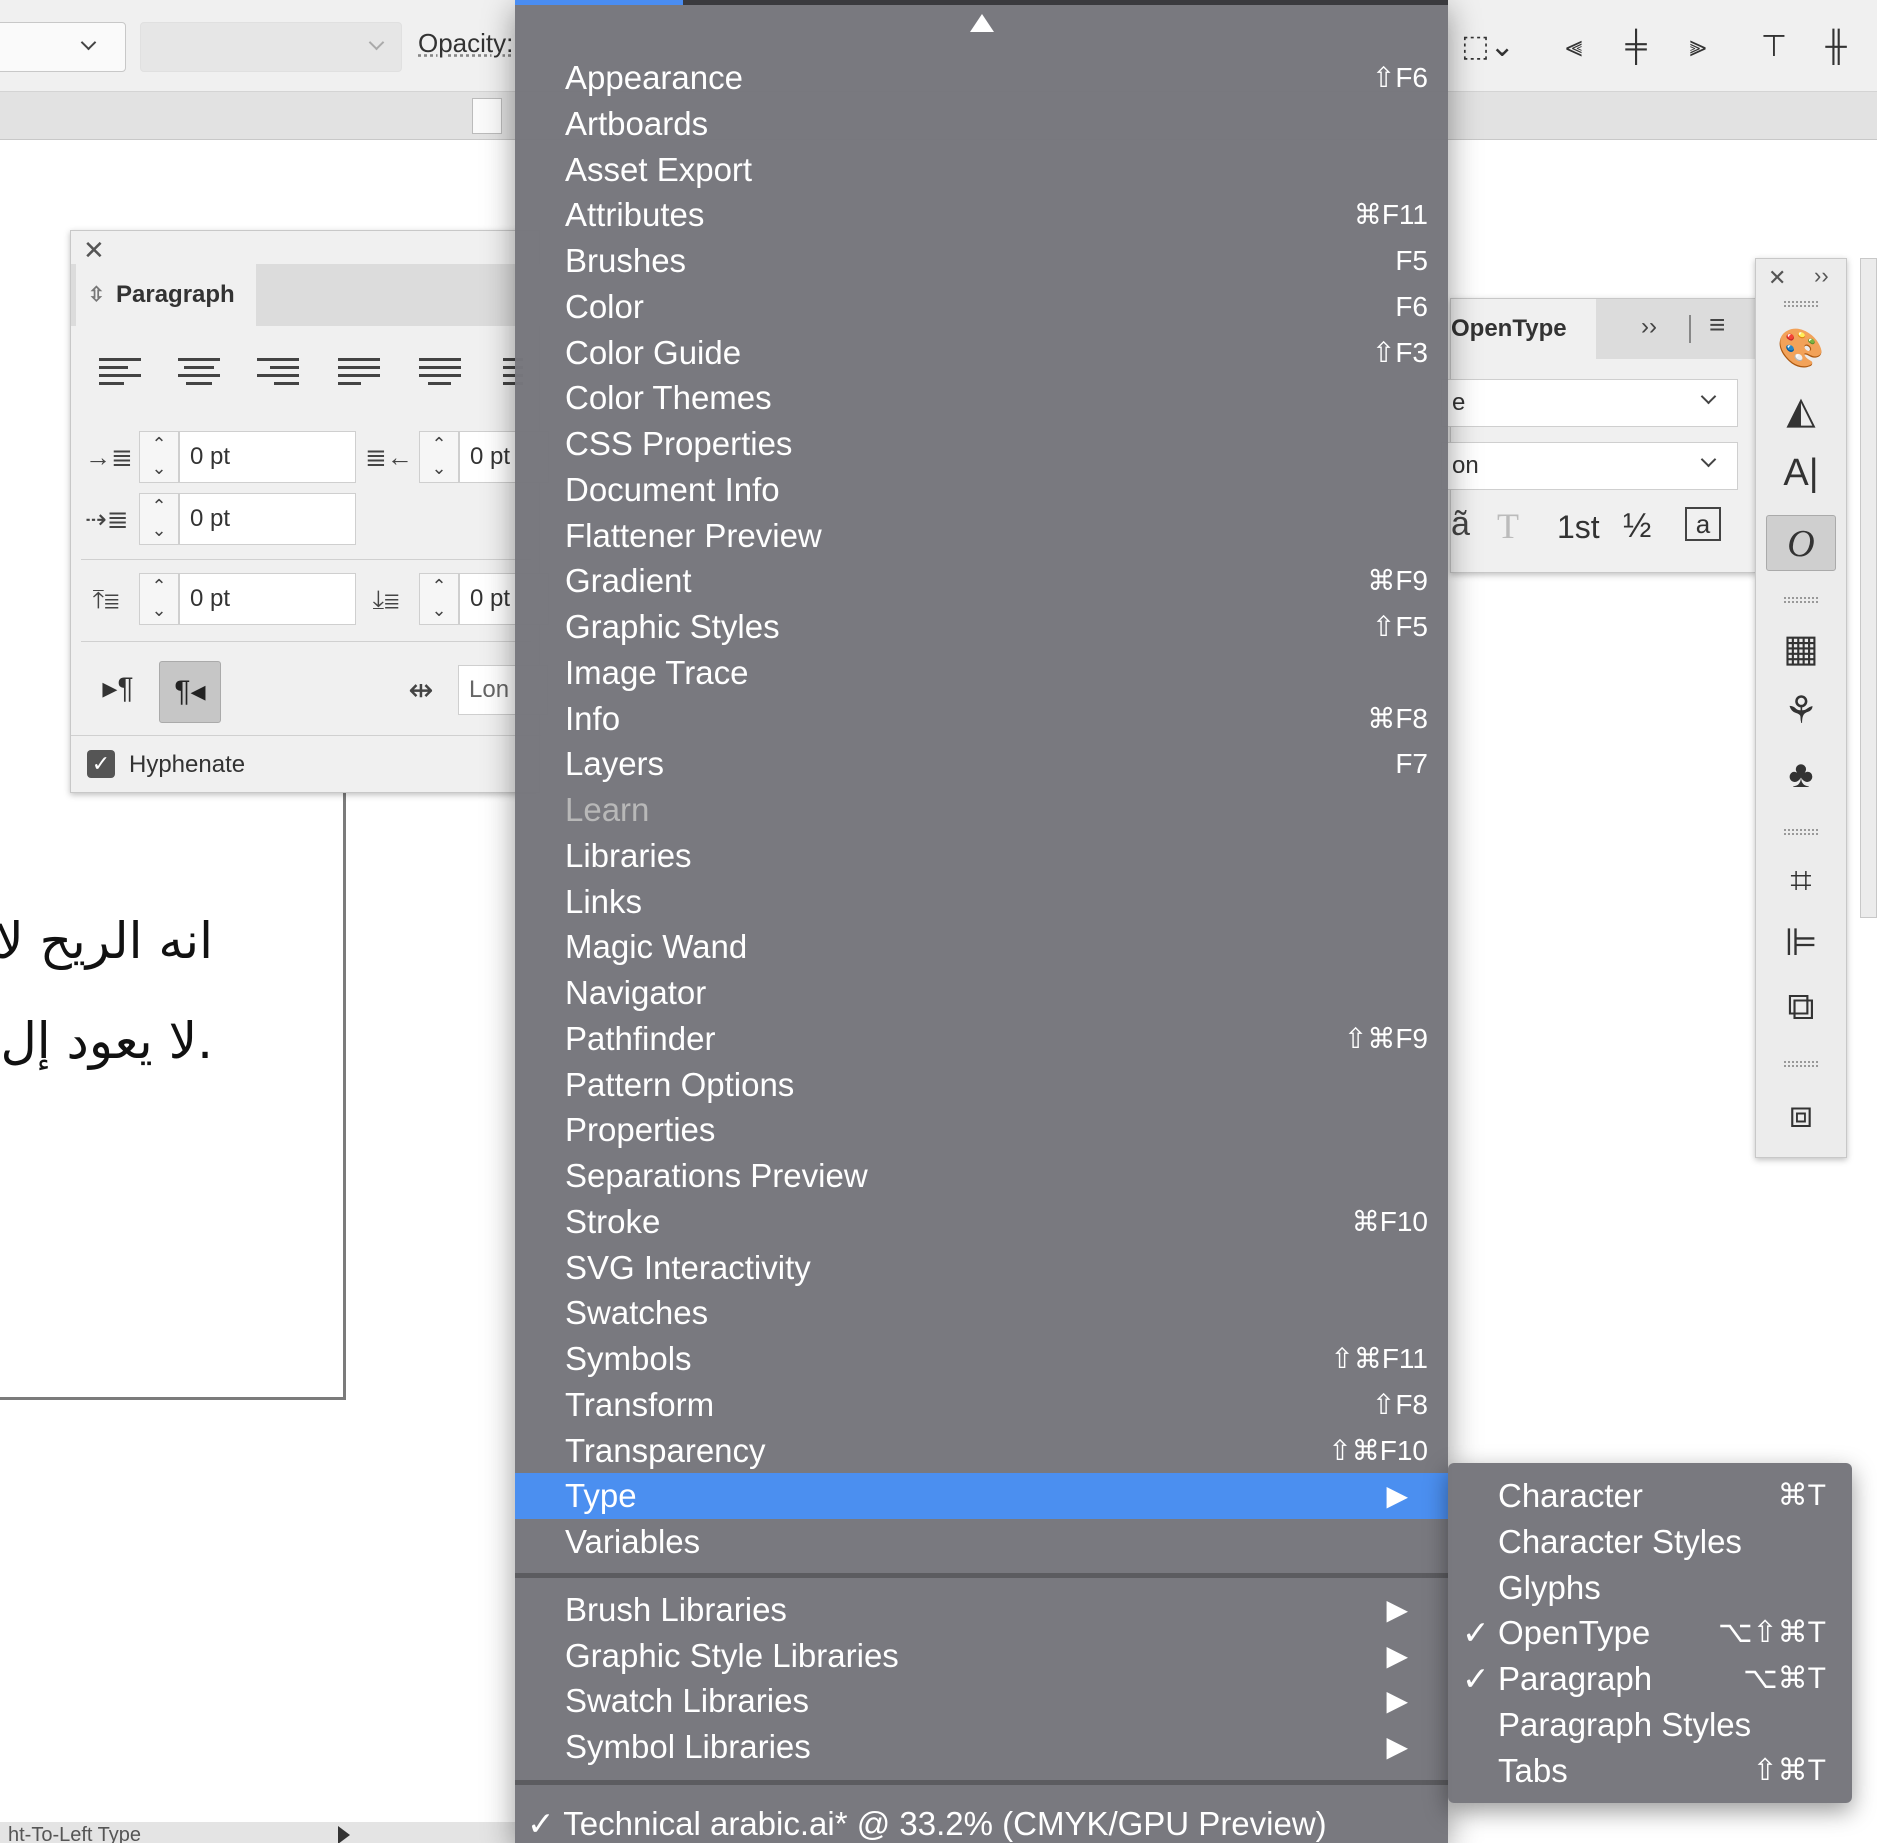 The width and height of the screenshot is (1877, 1843). What do you see at coordinates (981, 764) in the screenshot?
I see `menu-item-layers: Layers F7` at bounding box center [981, 764].